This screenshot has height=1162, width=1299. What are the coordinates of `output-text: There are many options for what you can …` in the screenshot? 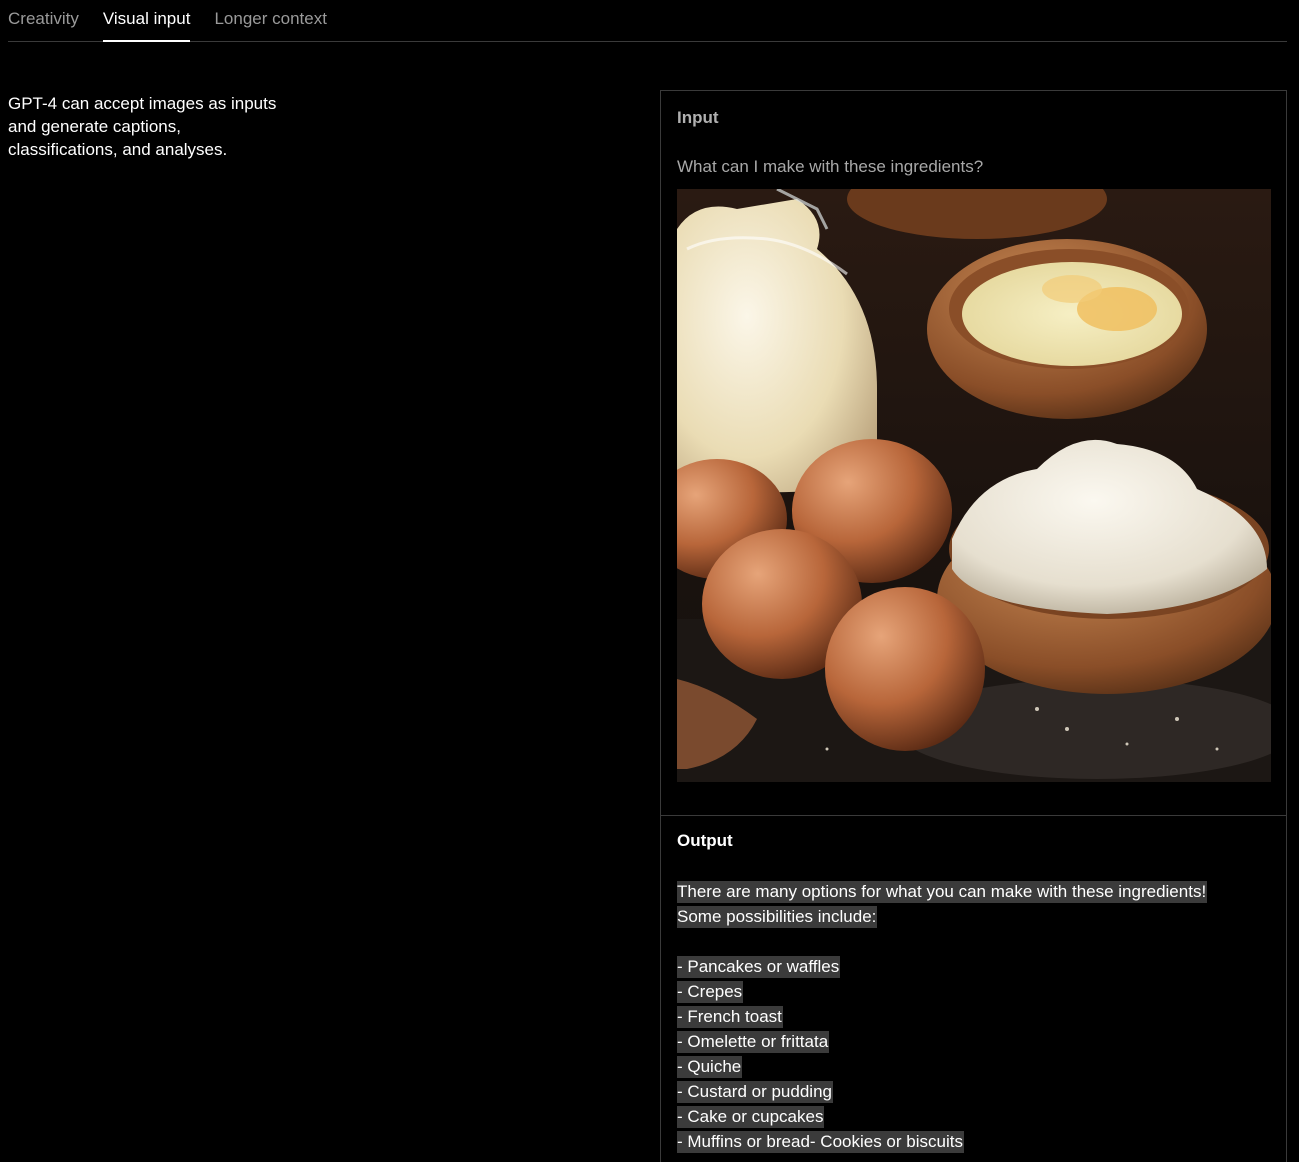 It's located at (942, 892).